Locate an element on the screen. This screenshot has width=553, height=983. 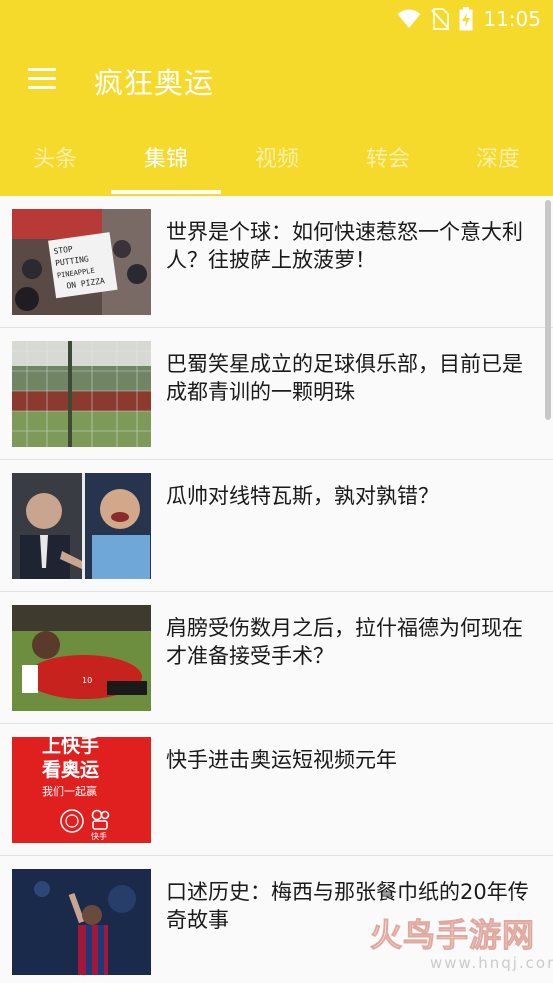
category-tabs: 头条 集锦 视频 转会 深度 is located at coordinates (276, 160).